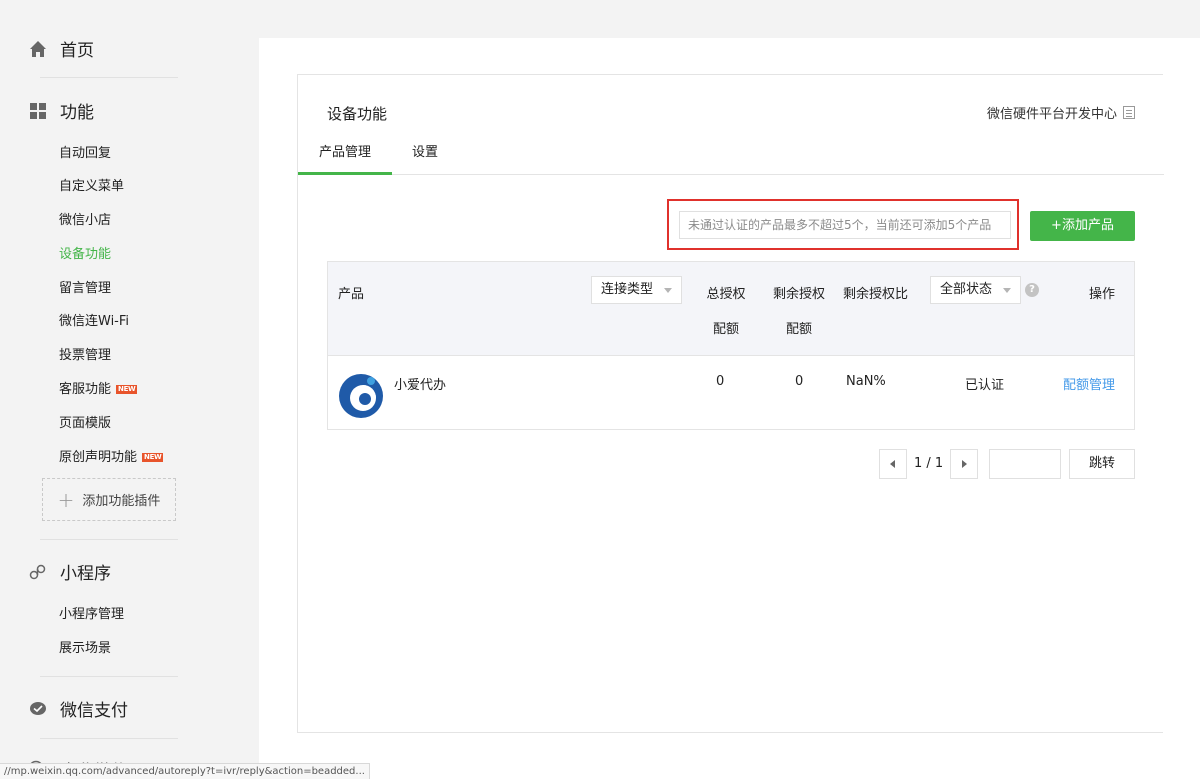  I want to click on sidebar-item-original-declaration: 原创声明功能 NEW, so click(111, 455).